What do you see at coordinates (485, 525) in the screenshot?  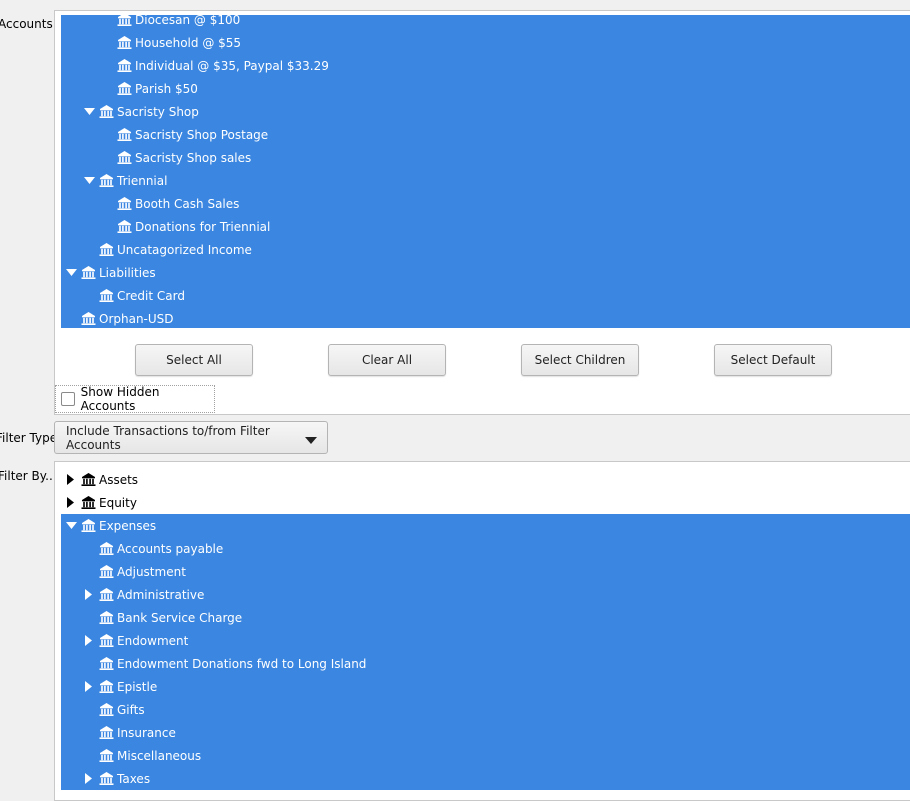 I see `tree-row: Expenses` at bounding box center [485, 525].